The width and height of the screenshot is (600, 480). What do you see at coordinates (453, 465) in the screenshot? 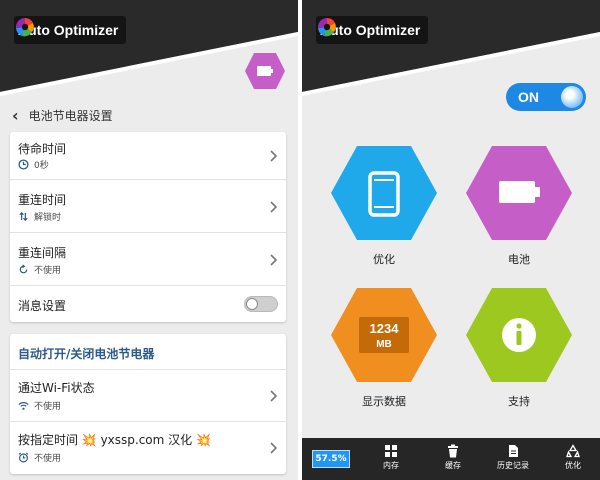
I see `nav-label: 缓存` at bounding box center [453, 465].